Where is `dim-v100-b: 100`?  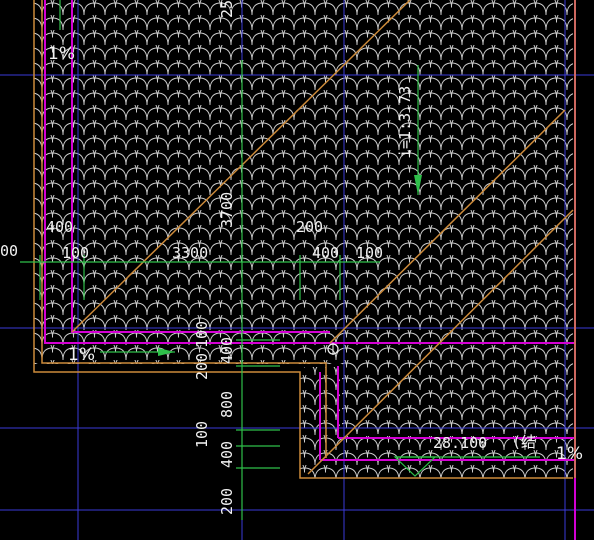 dim-v100-b: 100 is located at coordinates (202, 434).